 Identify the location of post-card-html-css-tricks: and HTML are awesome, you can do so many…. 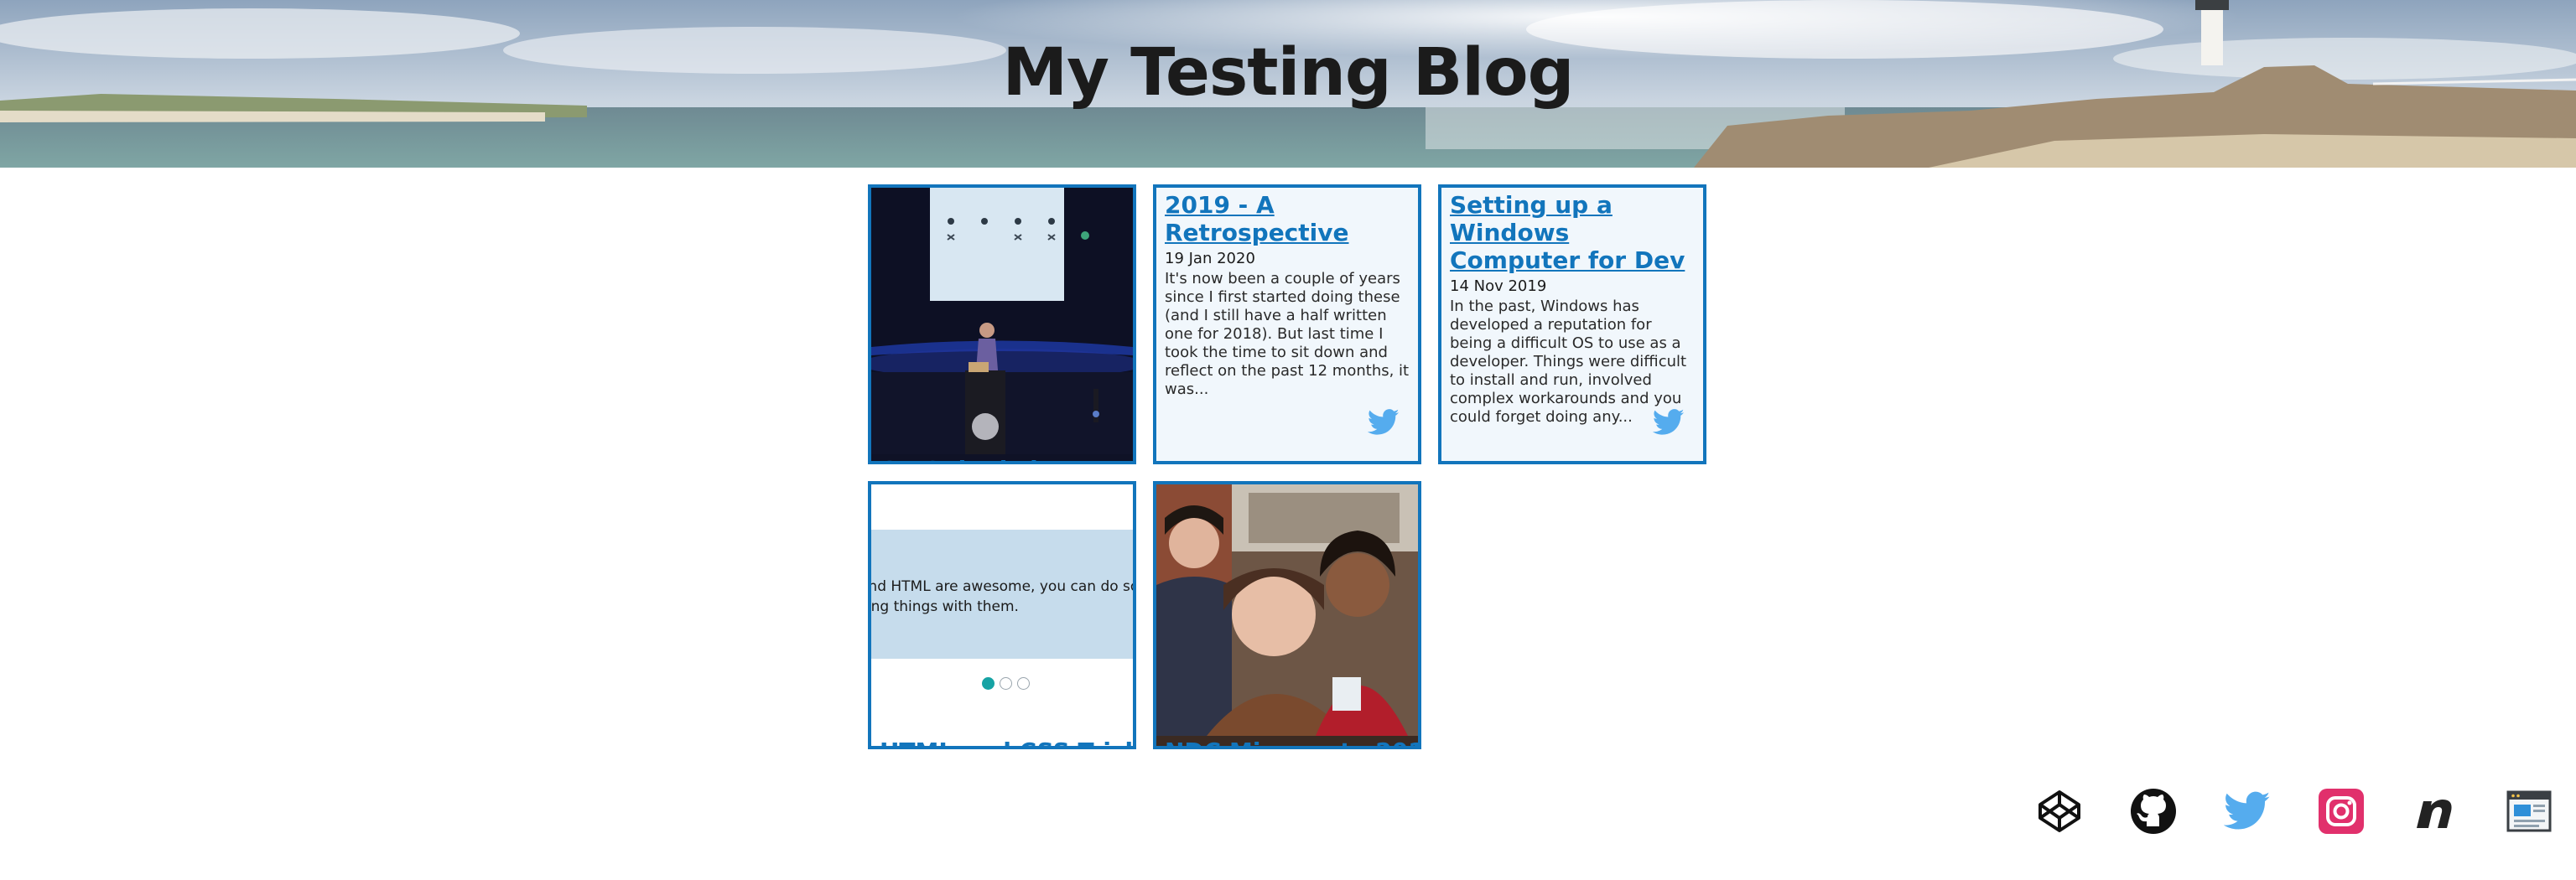
(1002, 615).